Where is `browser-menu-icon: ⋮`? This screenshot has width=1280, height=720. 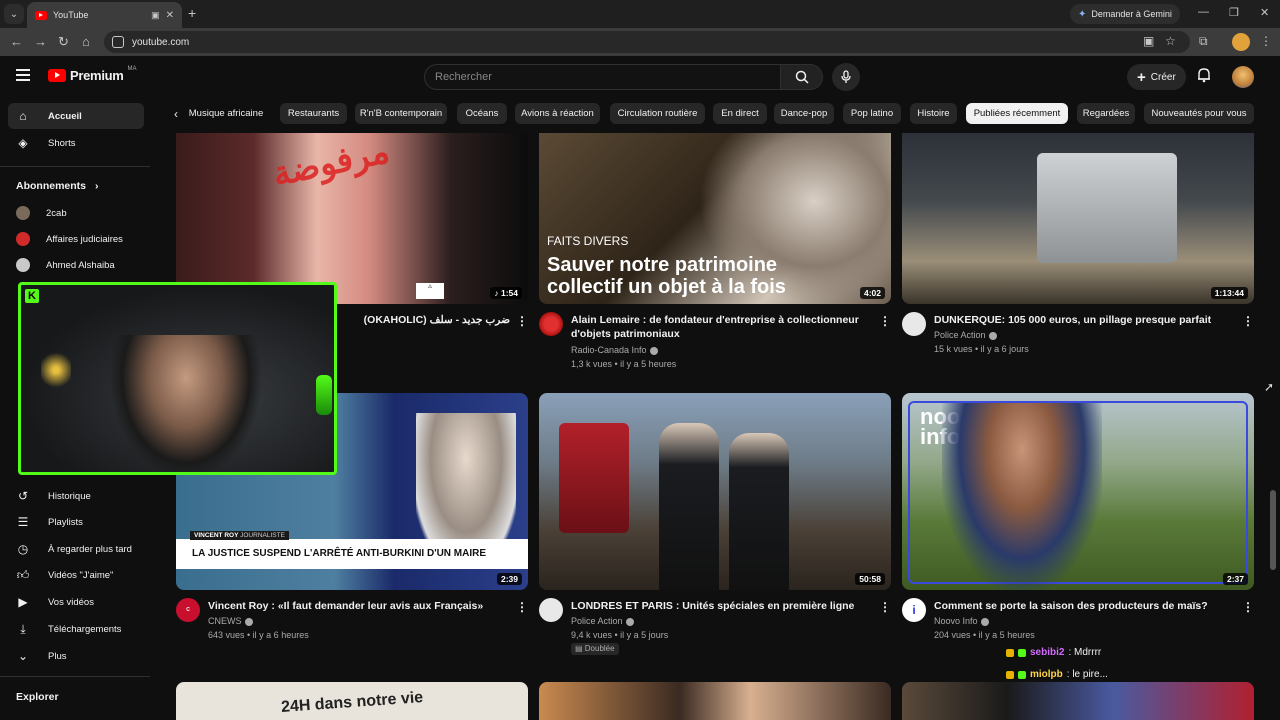
browser-menu-icon: ⋮ is located at coordinates (1266, 41).